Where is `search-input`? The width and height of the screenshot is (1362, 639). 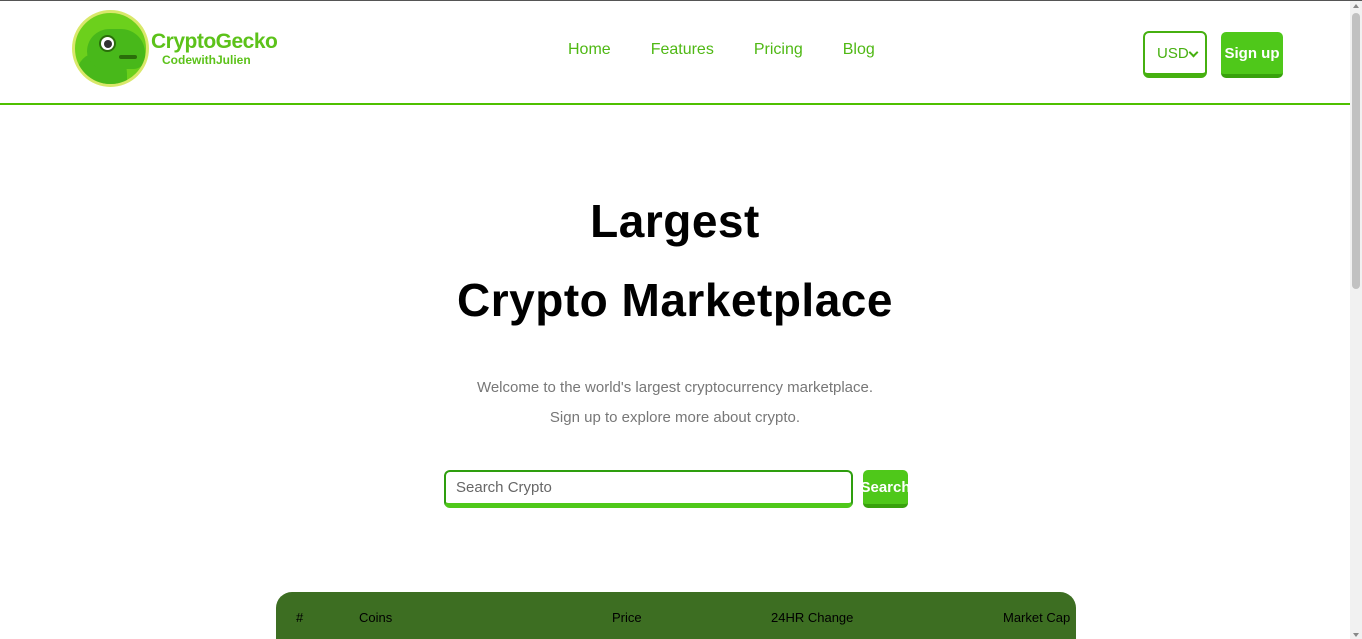
search-input is located at coordinates (648, 489).